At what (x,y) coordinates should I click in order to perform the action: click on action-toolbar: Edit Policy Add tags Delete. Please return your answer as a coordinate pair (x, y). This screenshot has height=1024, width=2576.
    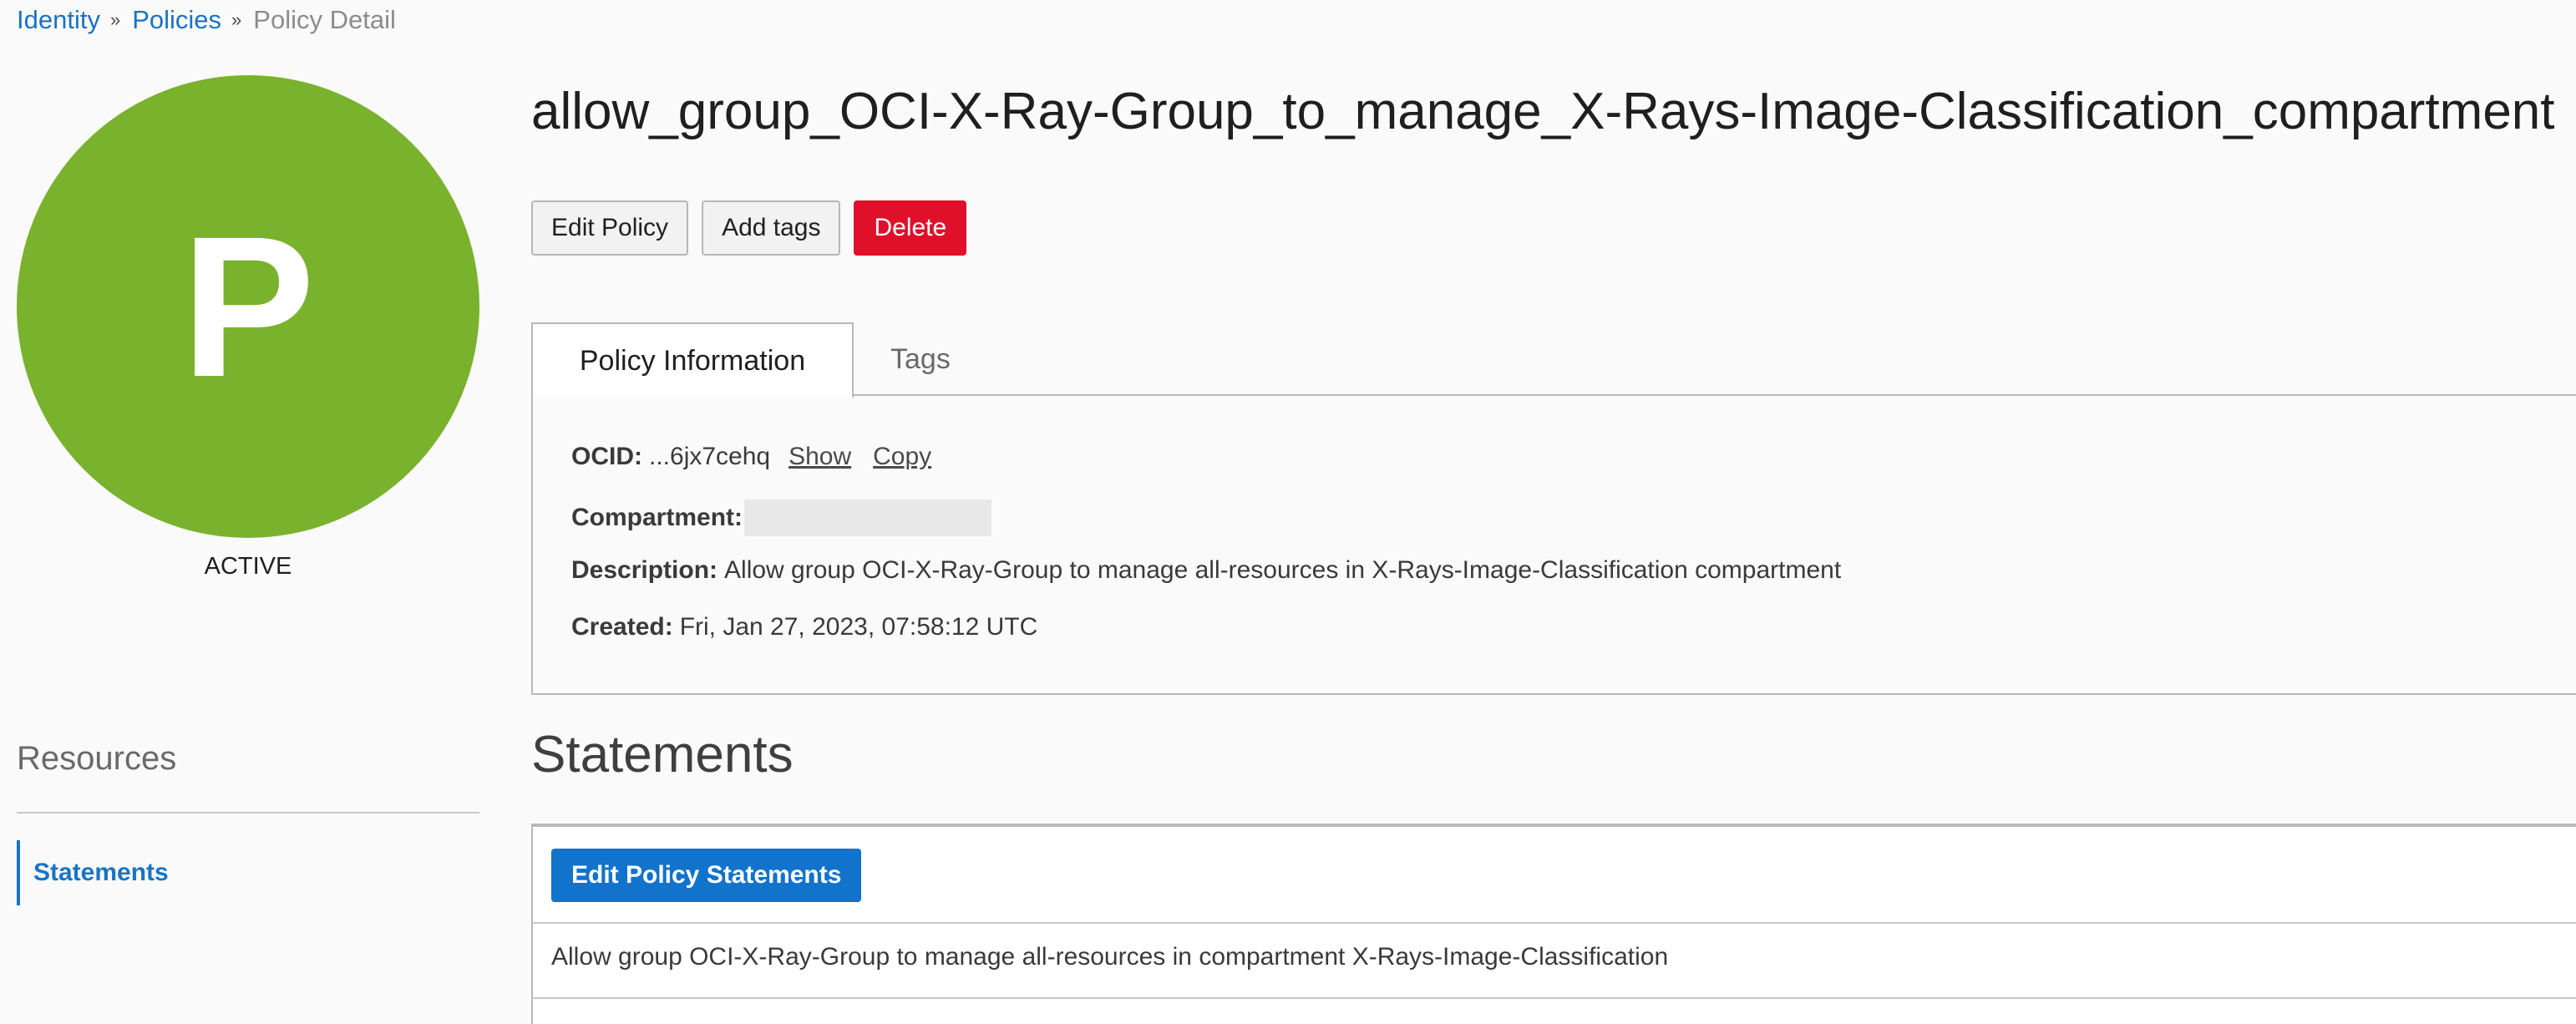
    Looking at the image, I should click on (749, 228).